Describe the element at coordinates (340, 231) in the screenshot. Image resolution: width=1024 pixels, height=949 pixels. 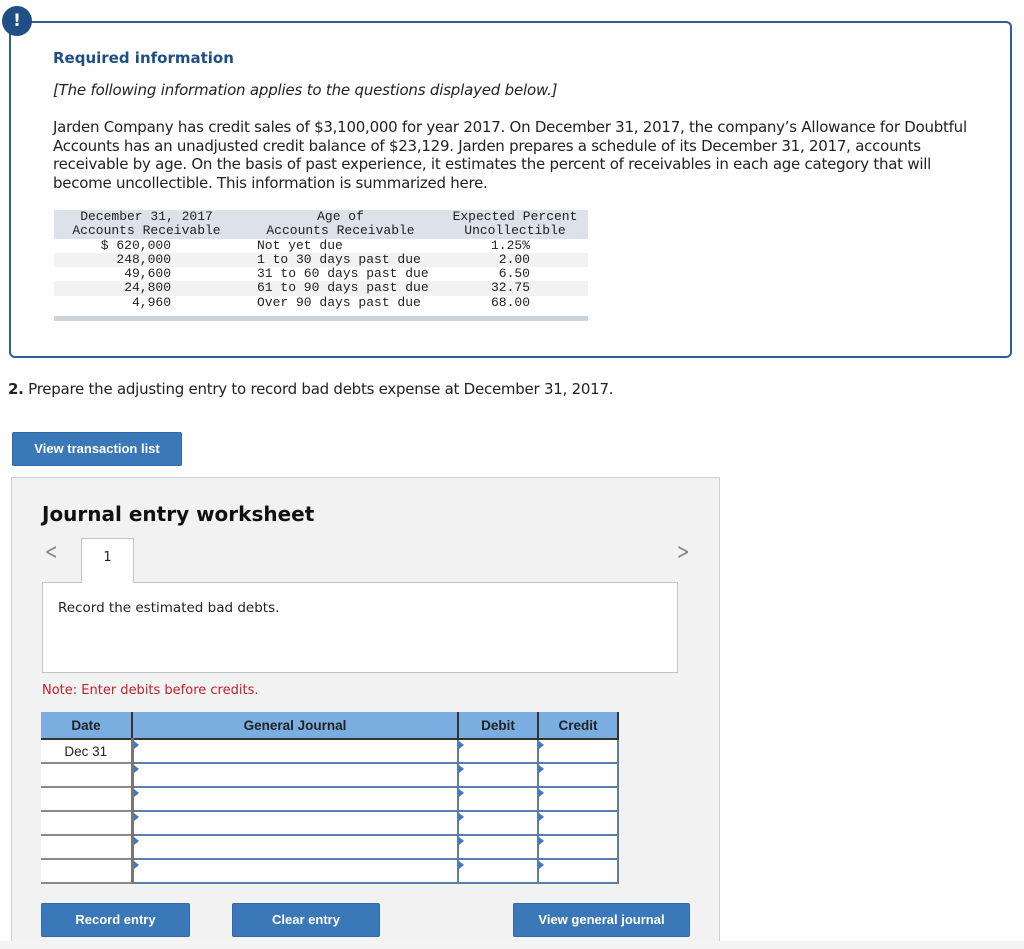
I see `header-age-line2: Accounts Receivable` at that location.